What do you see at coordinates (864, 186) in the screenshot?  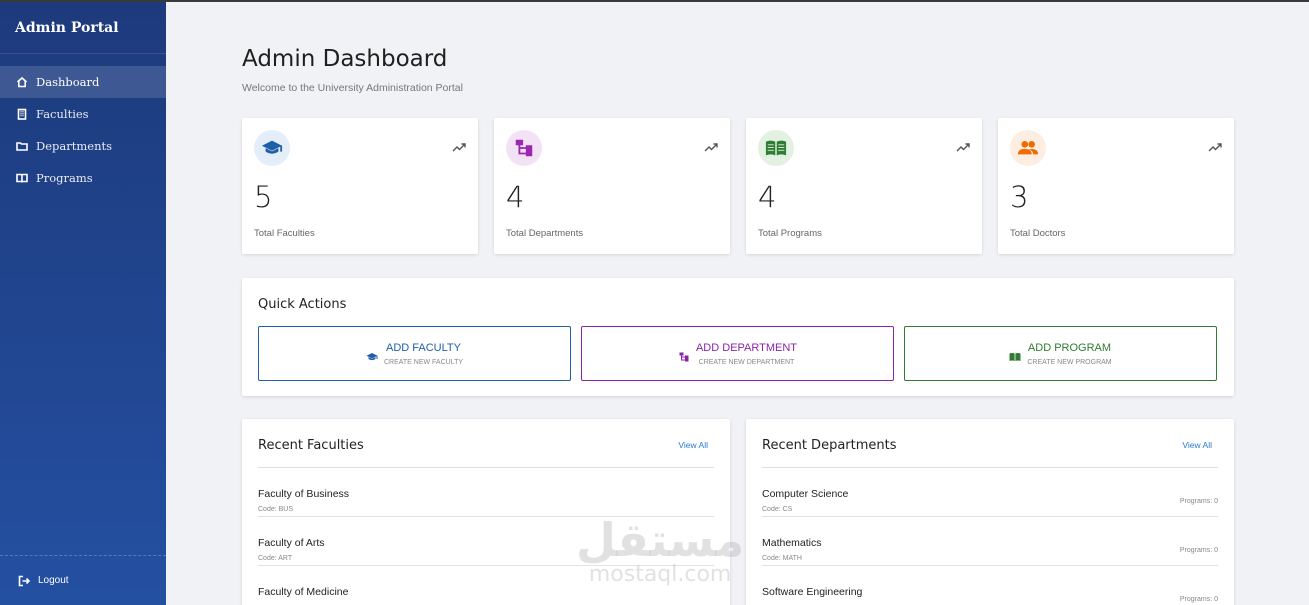 I see `stat-card-programs: 4 Total Programs` at bounding box center [864, 186].